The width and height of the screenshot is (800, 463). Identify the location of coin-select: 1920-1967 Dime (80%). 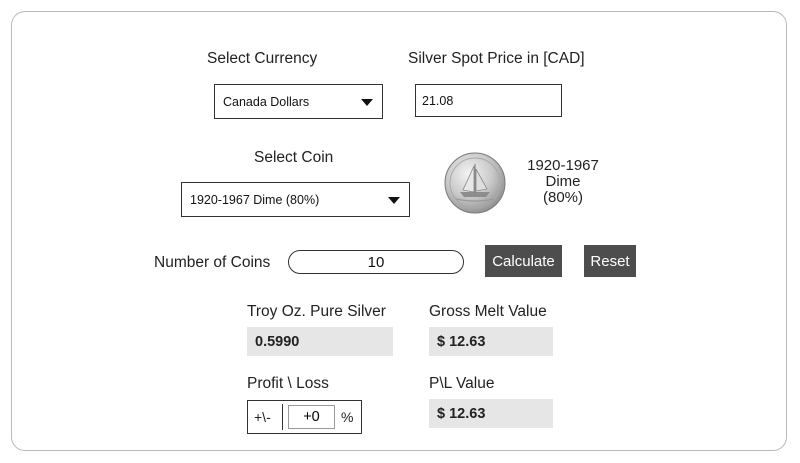
(295, 199).